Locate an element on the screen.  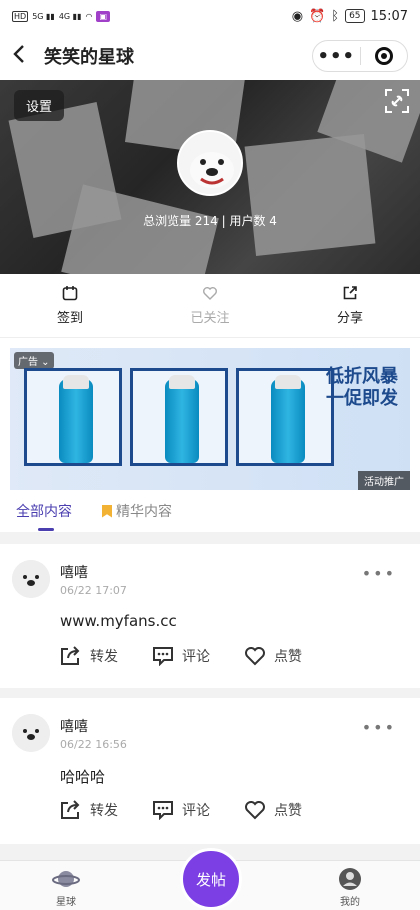
follow-button: 已关注 is located at coordinates (210, 305).